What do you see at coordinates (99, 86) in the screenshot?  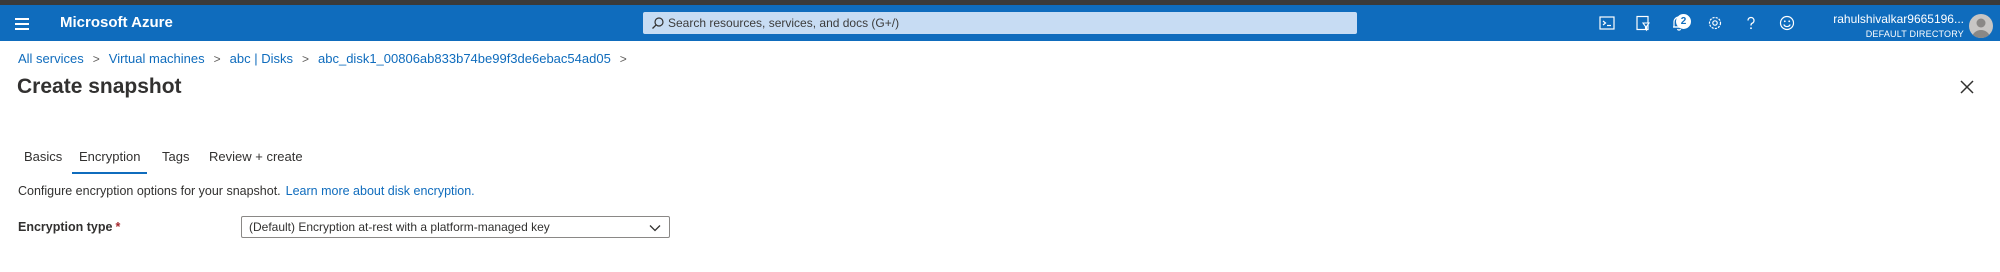 I see `page-title: Create snapshot` at bounding box center [99, 86].